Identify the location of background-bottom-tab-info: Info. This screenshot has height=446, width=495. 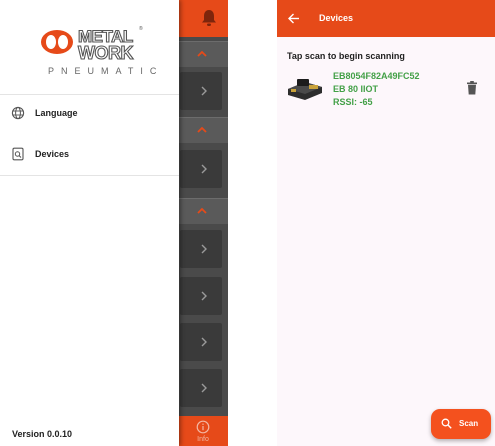
(203, 431).